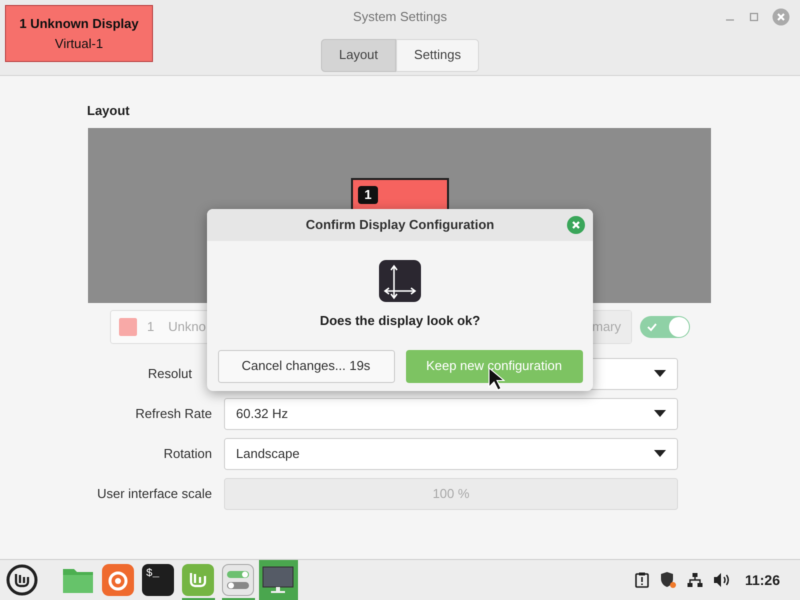  What do you see at coordinates (187, 454) in the screenshot?
I see `setting-label: Rotation` at bounding box center [187, 454].